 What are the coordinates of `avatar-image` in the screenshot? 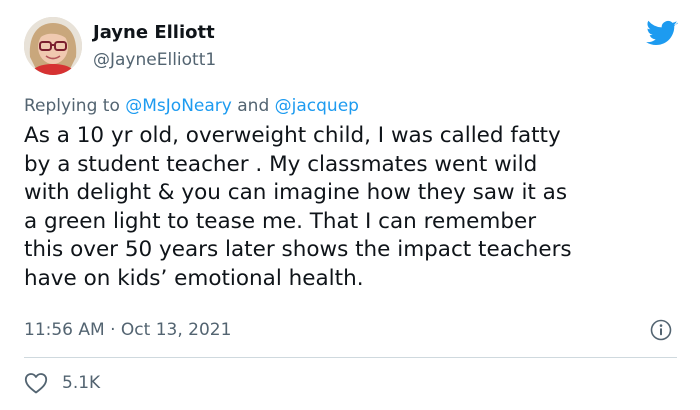 It's located at (53, 46).